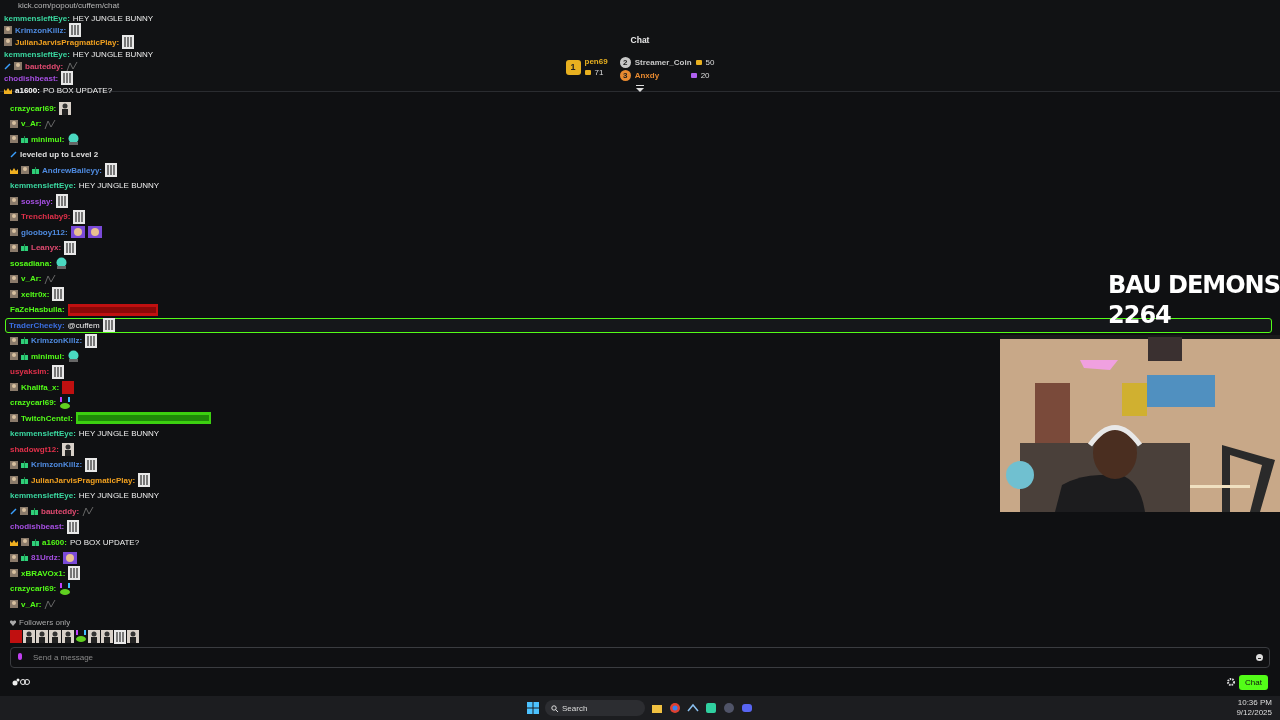 This screenshot has width=1280, height=720. Describe the element at coordinates (533, 708) in the screenshot. I see `windows-icon` at that location.